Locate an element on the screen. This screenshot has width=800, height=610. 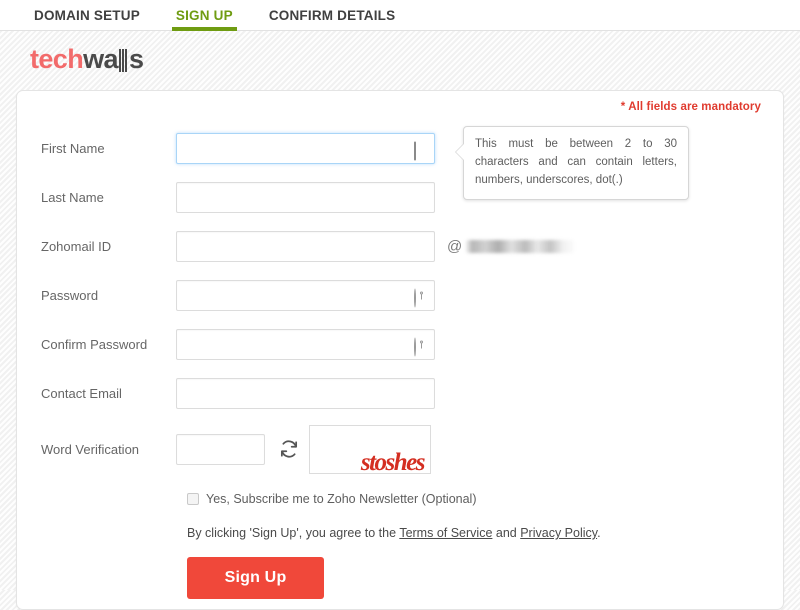
field-wrap-first-name is located at coordinates (305, 148).